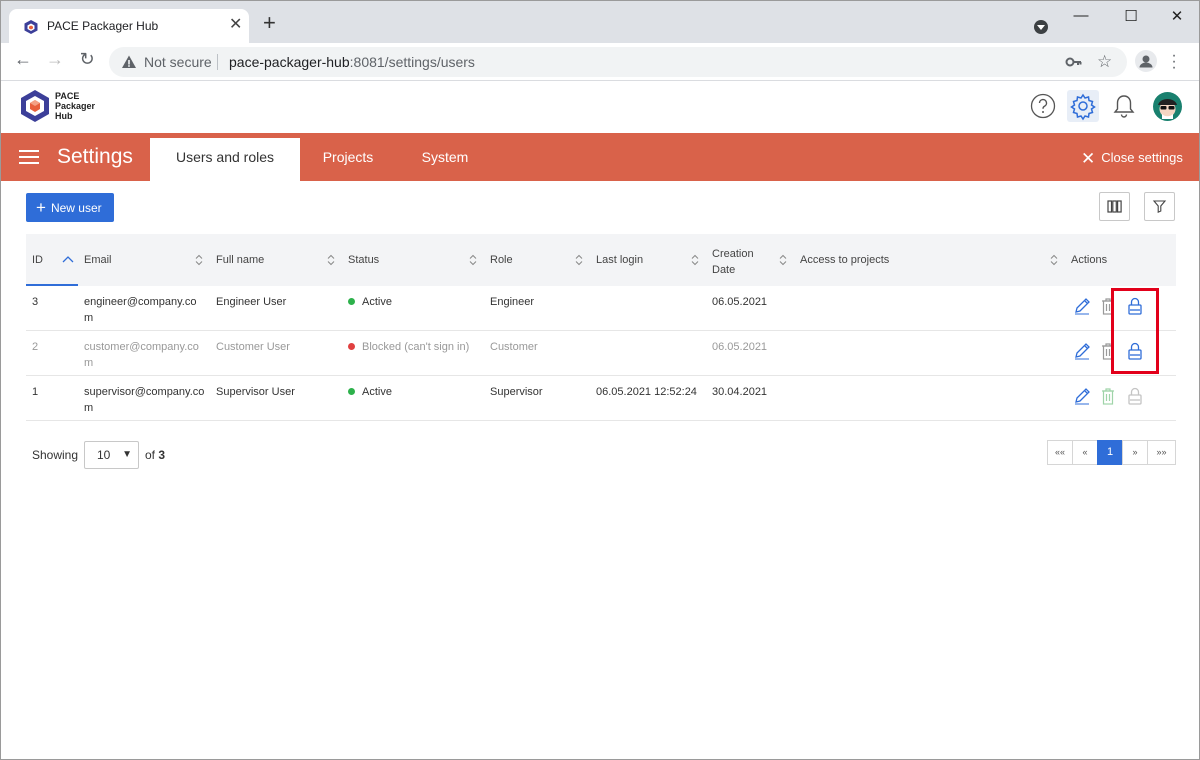 The height and width of the screenshot is (760, 1200). Describe the element at coordinates (103, 26) in the screenshot. I see `tab-title: PACE Packager Hub` at that location.